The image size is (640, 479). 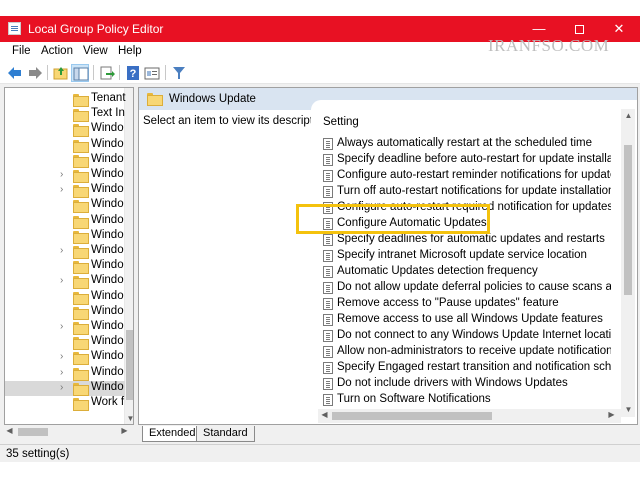 I want to click on tree-item-label: Tenant, so click(x=108, y=98).